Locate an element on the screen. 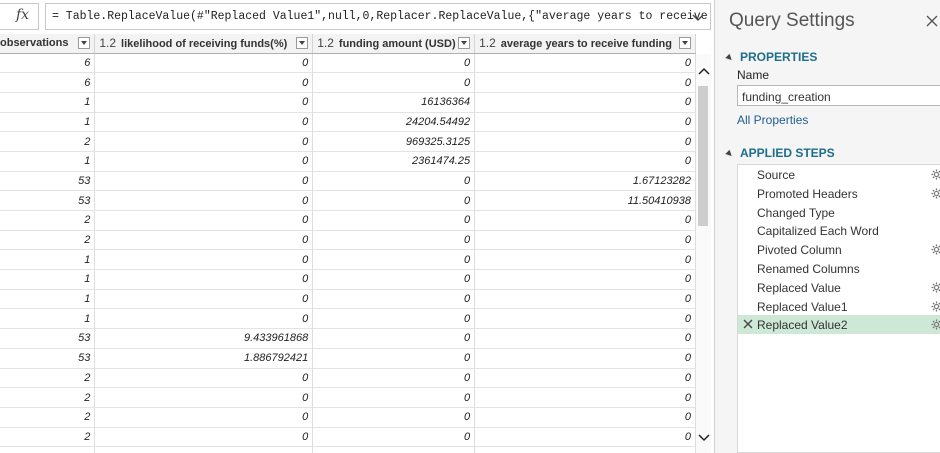  table-row: 1 0 16136364 0 is located at coordinates (348, 102).